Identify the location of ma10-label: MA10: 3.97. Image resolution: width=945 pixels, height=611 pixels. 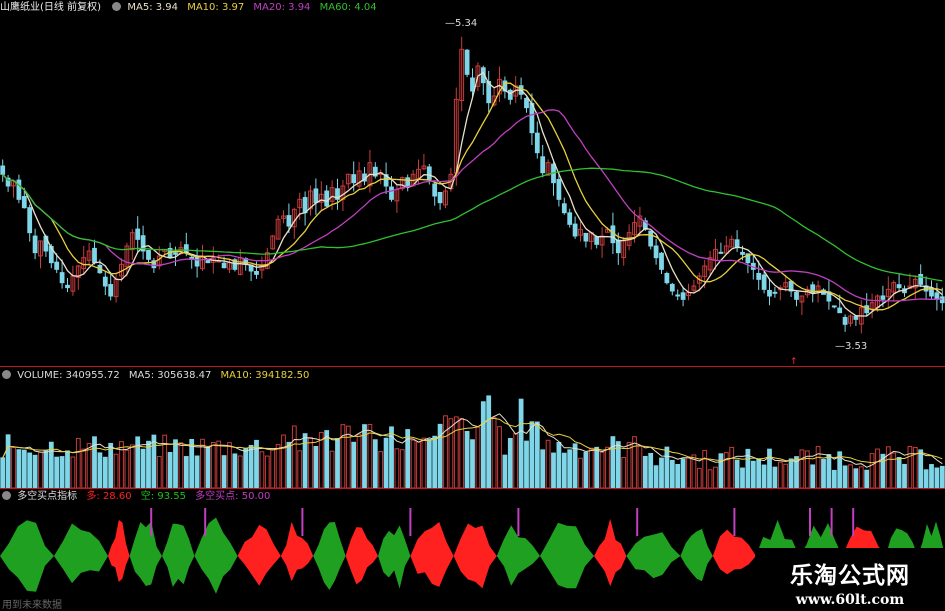
(216, 7).